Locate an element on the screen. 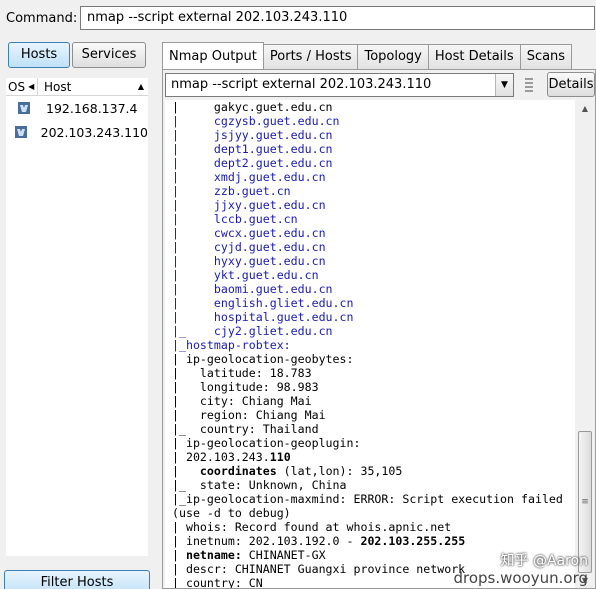  host-list-header: OS ◀ Host ▲ is located at coordinates (77, 87).